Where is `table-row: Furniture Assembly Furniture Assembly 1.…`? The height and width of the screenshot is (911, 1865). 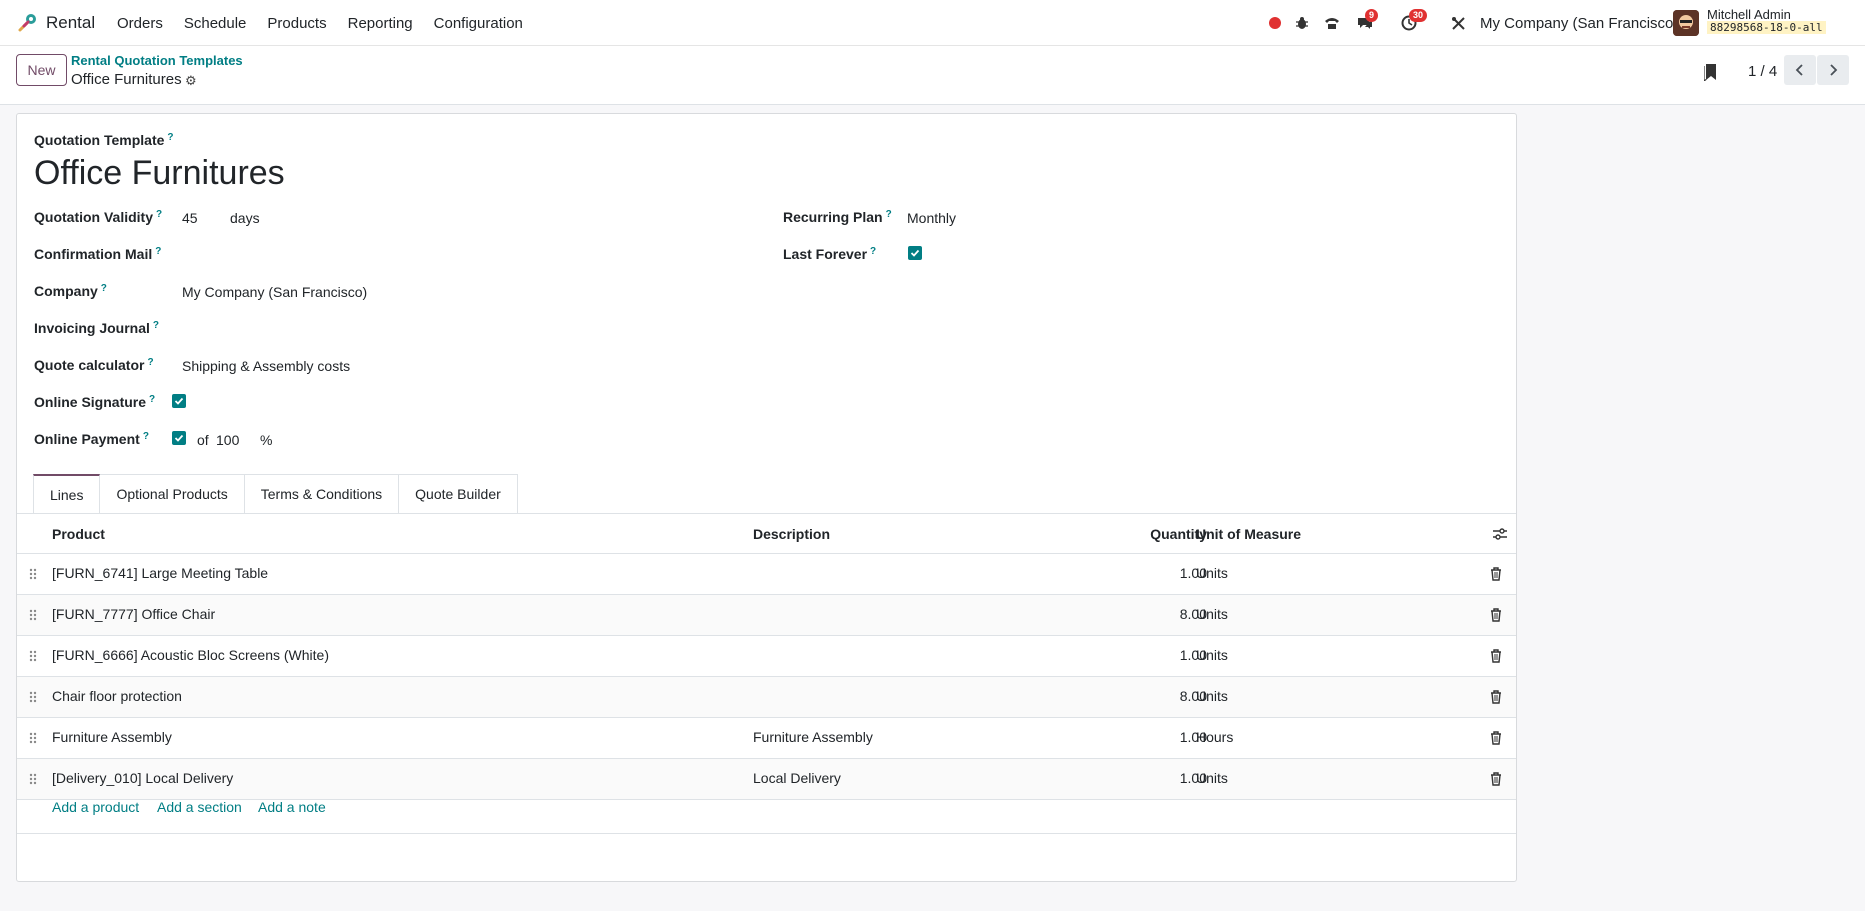 table-row: Furniture Assembly Furniture Assembly 1.… is located at coordinates (766, 738).